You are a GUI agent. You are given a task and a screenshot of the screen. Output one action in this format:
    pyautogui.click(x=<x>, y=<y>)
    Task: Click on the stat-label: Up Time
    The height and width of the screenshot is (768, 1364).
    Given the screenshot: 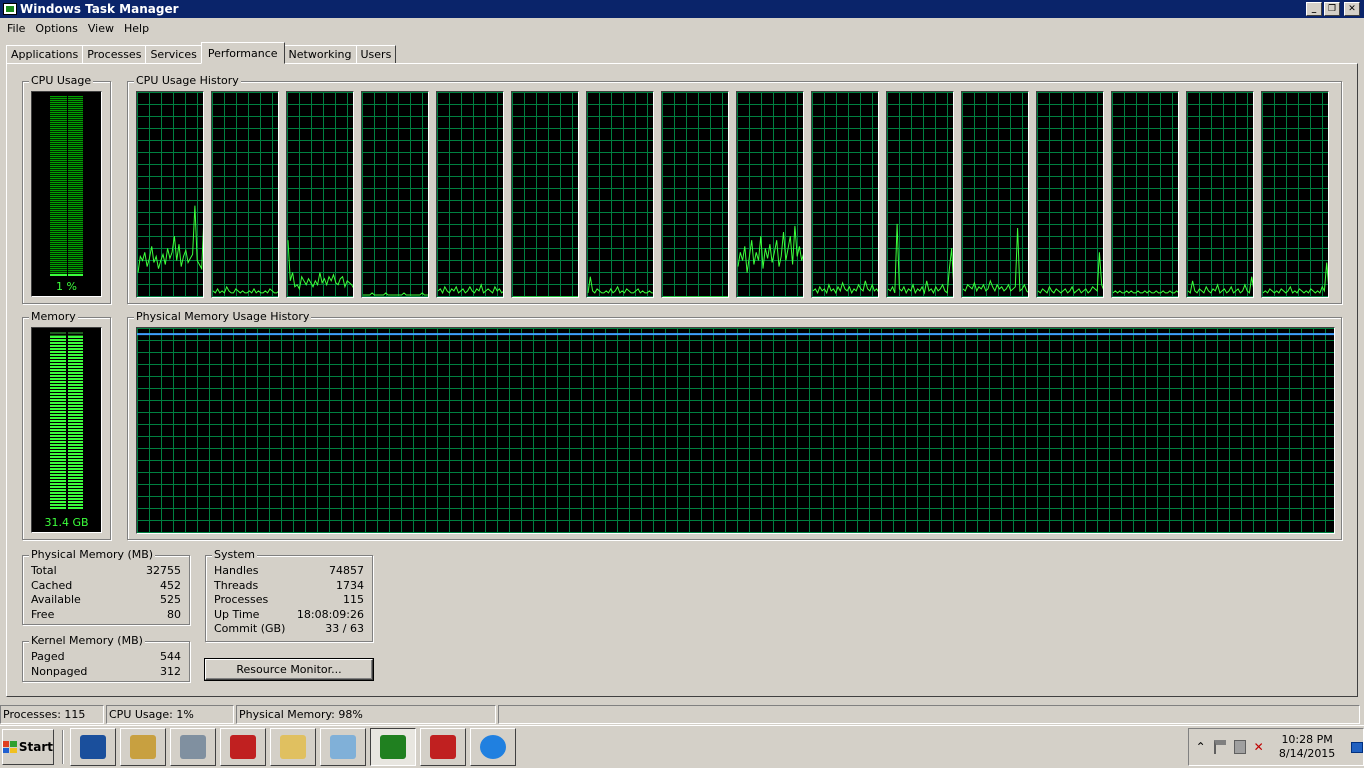 What is the action you would take?
    pyautogui.click(x=237, y=614)
    